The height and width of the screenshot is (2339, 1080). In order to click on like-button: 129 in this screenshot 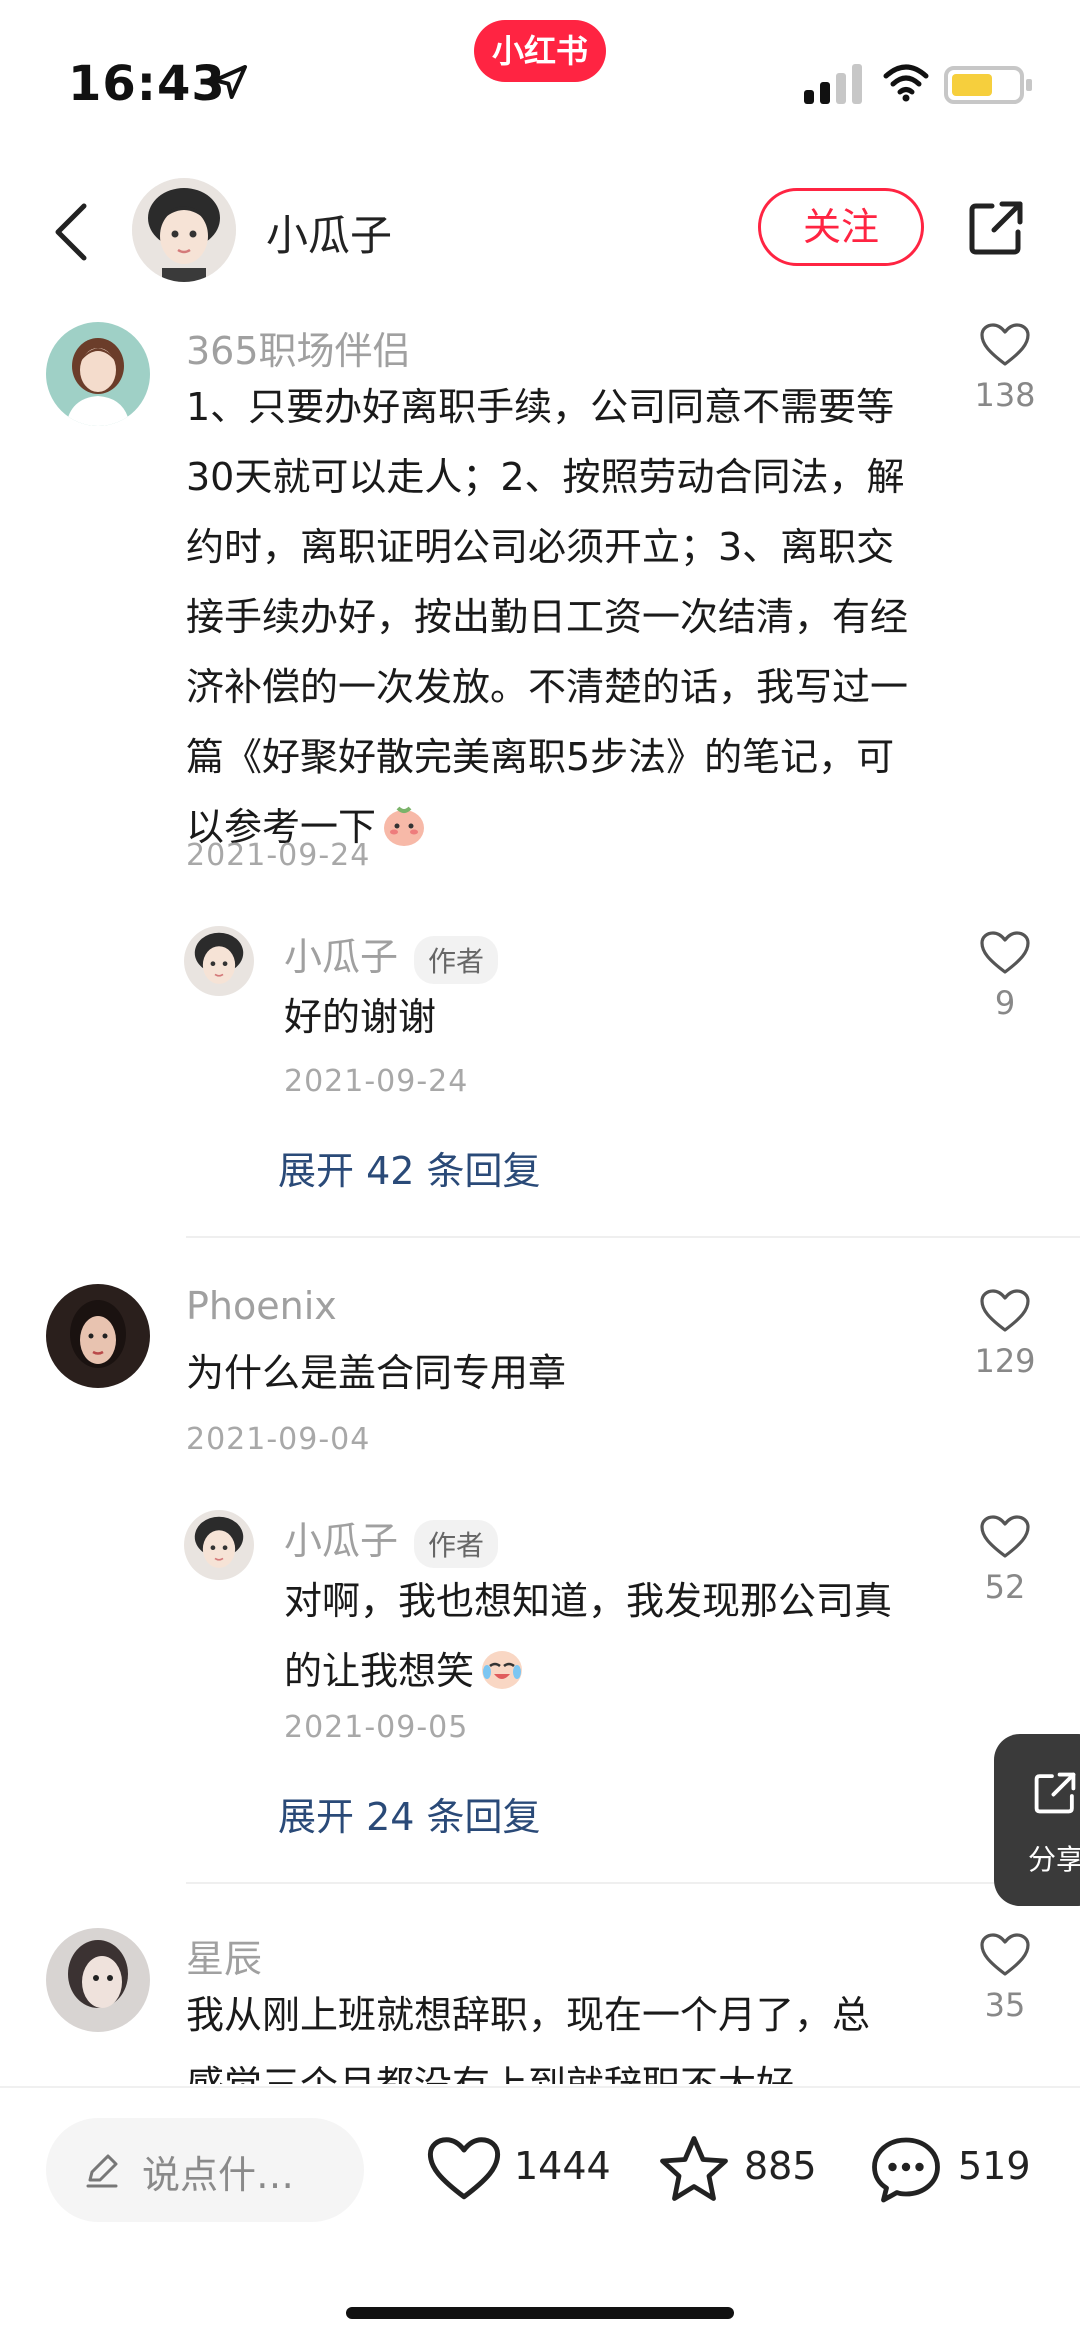, I will do `click(1005, 1334)`.